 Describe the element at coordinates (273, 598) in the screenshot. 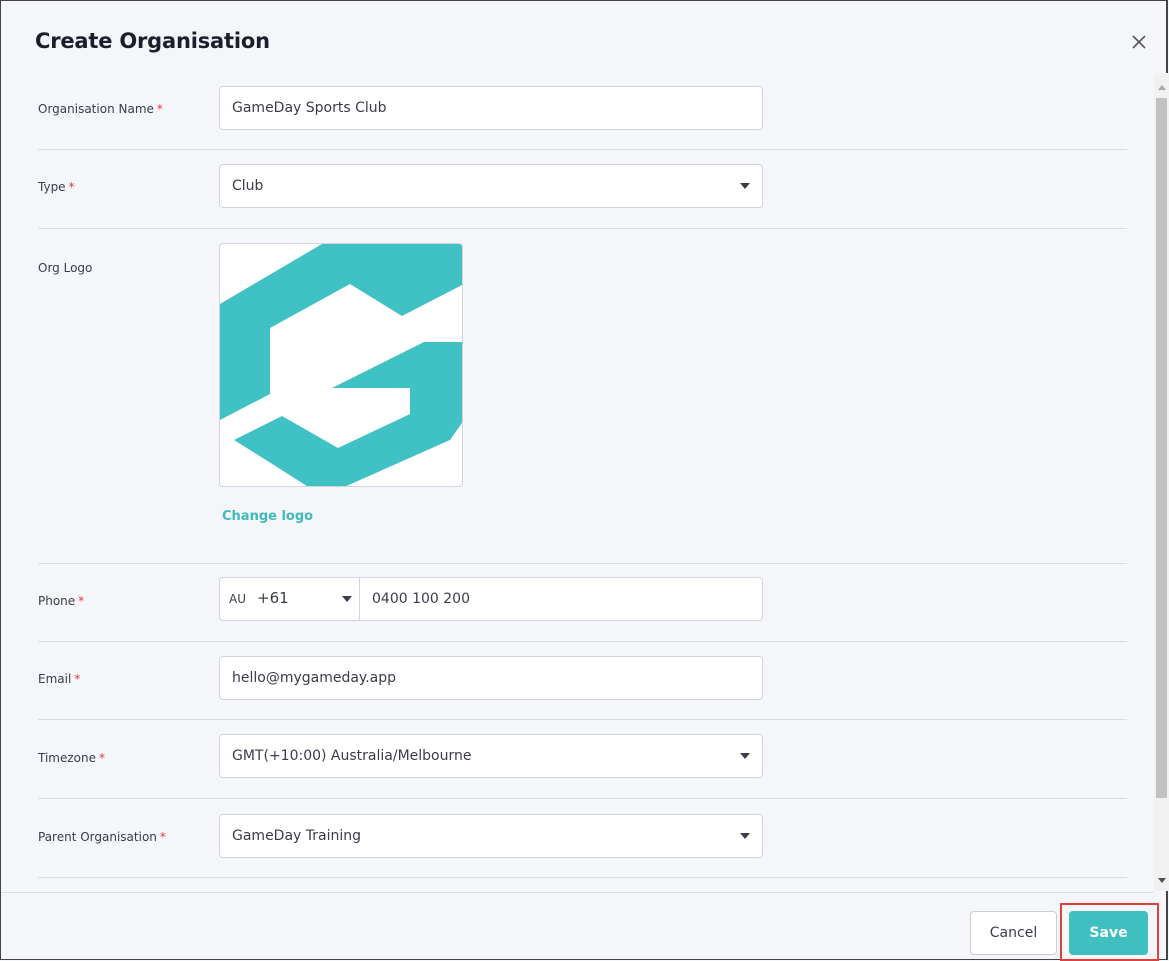

I see `dial-code: +61` at that location.